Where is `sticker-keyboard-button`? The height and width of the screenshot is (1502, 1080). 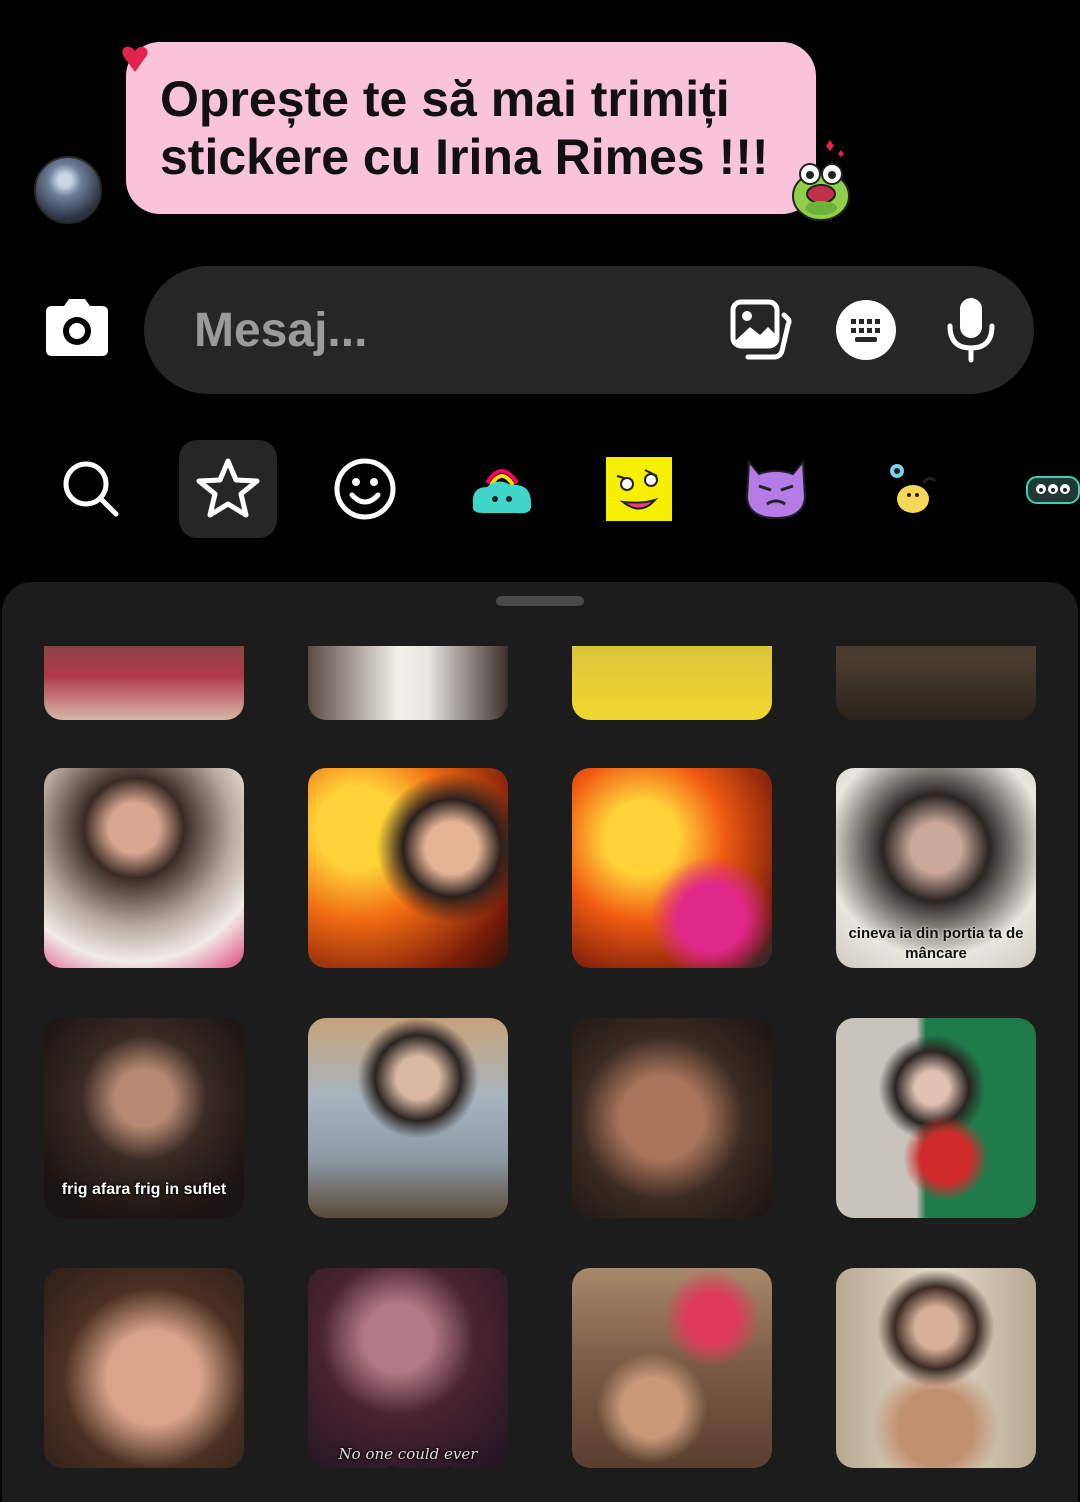
sticker-keyboard-button is located at coordinates (866, 330).